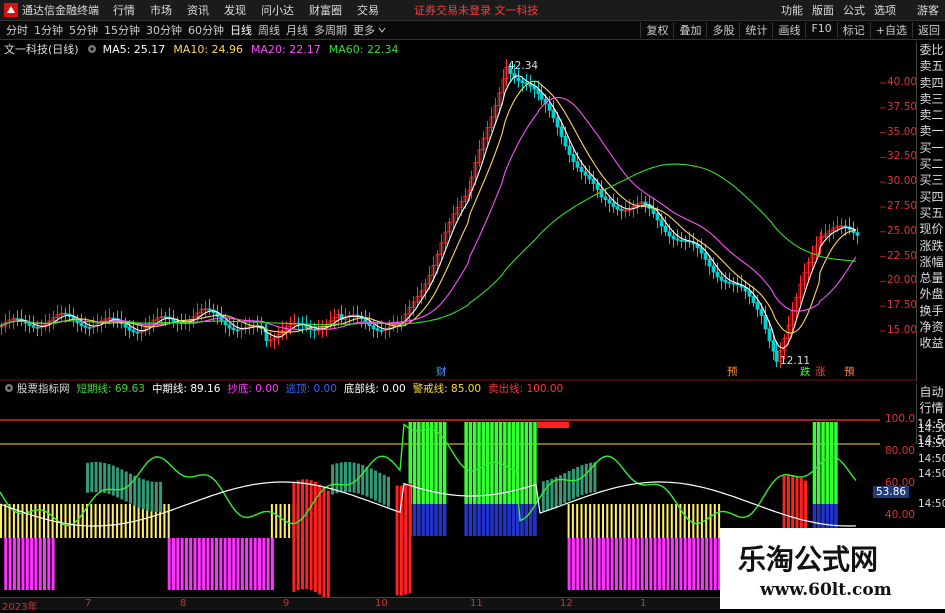 This screenshot has width=945, height=613. What do you see at coordinates (849, 371) in the screenshot?
I see `marker-forecast-2: 預` at bounding box center [849, 371].